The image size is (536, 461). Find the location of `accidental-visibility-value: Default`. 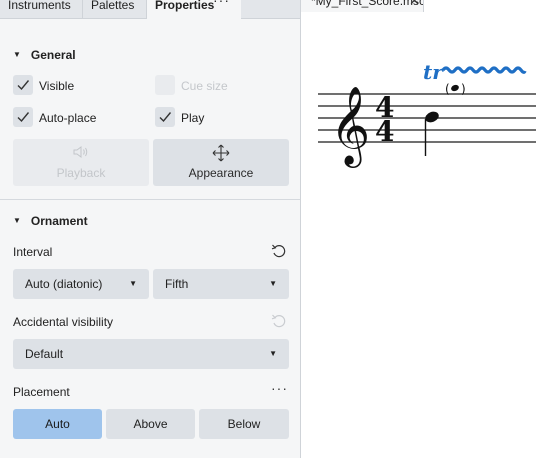

accidental-visibility-value: Default is located at coordinates (44, 354).